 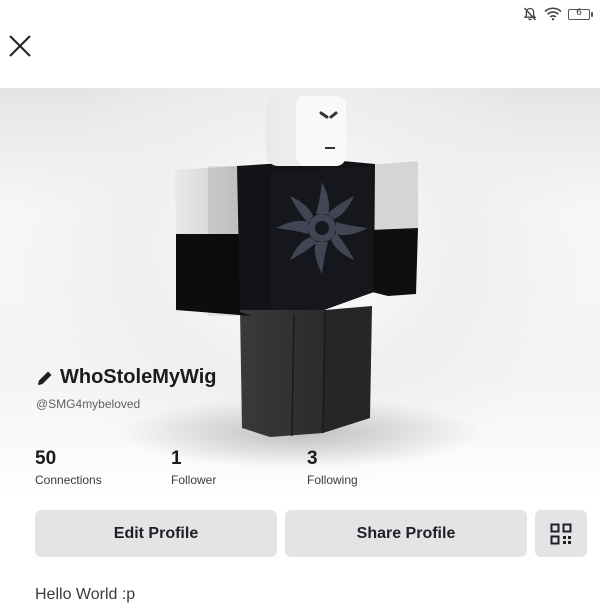 What do you see at coordinates (530, 14) in the screenshot?
I see `bell-muted-icon` at bounding box center [530, 14].